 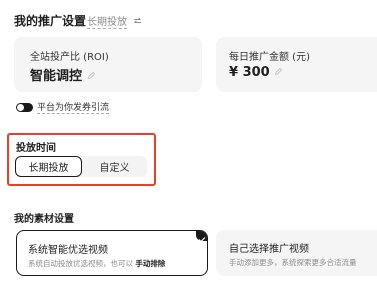 I want to click on swap-icon, so click(x=137, y=22).